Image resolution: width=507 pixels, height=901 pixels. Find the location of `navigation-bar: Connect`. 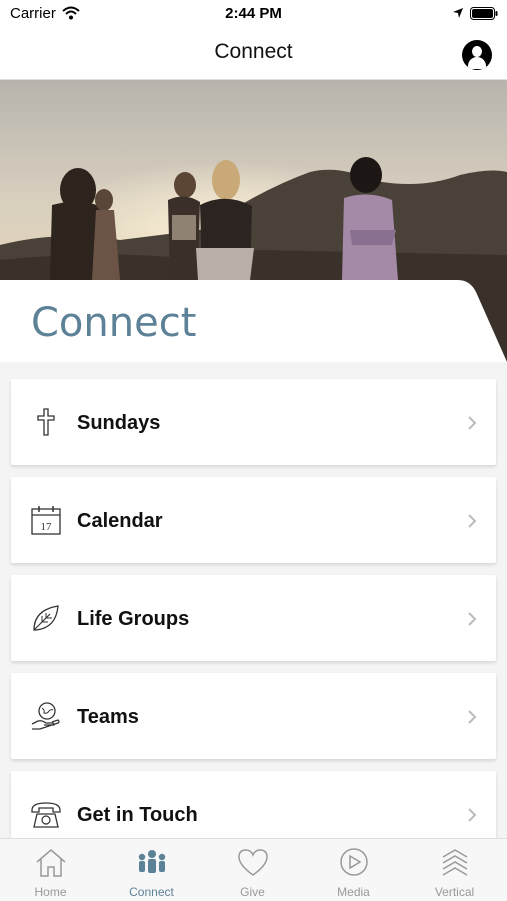

navigation-bar: Connect is located at coordinates (253, 54).